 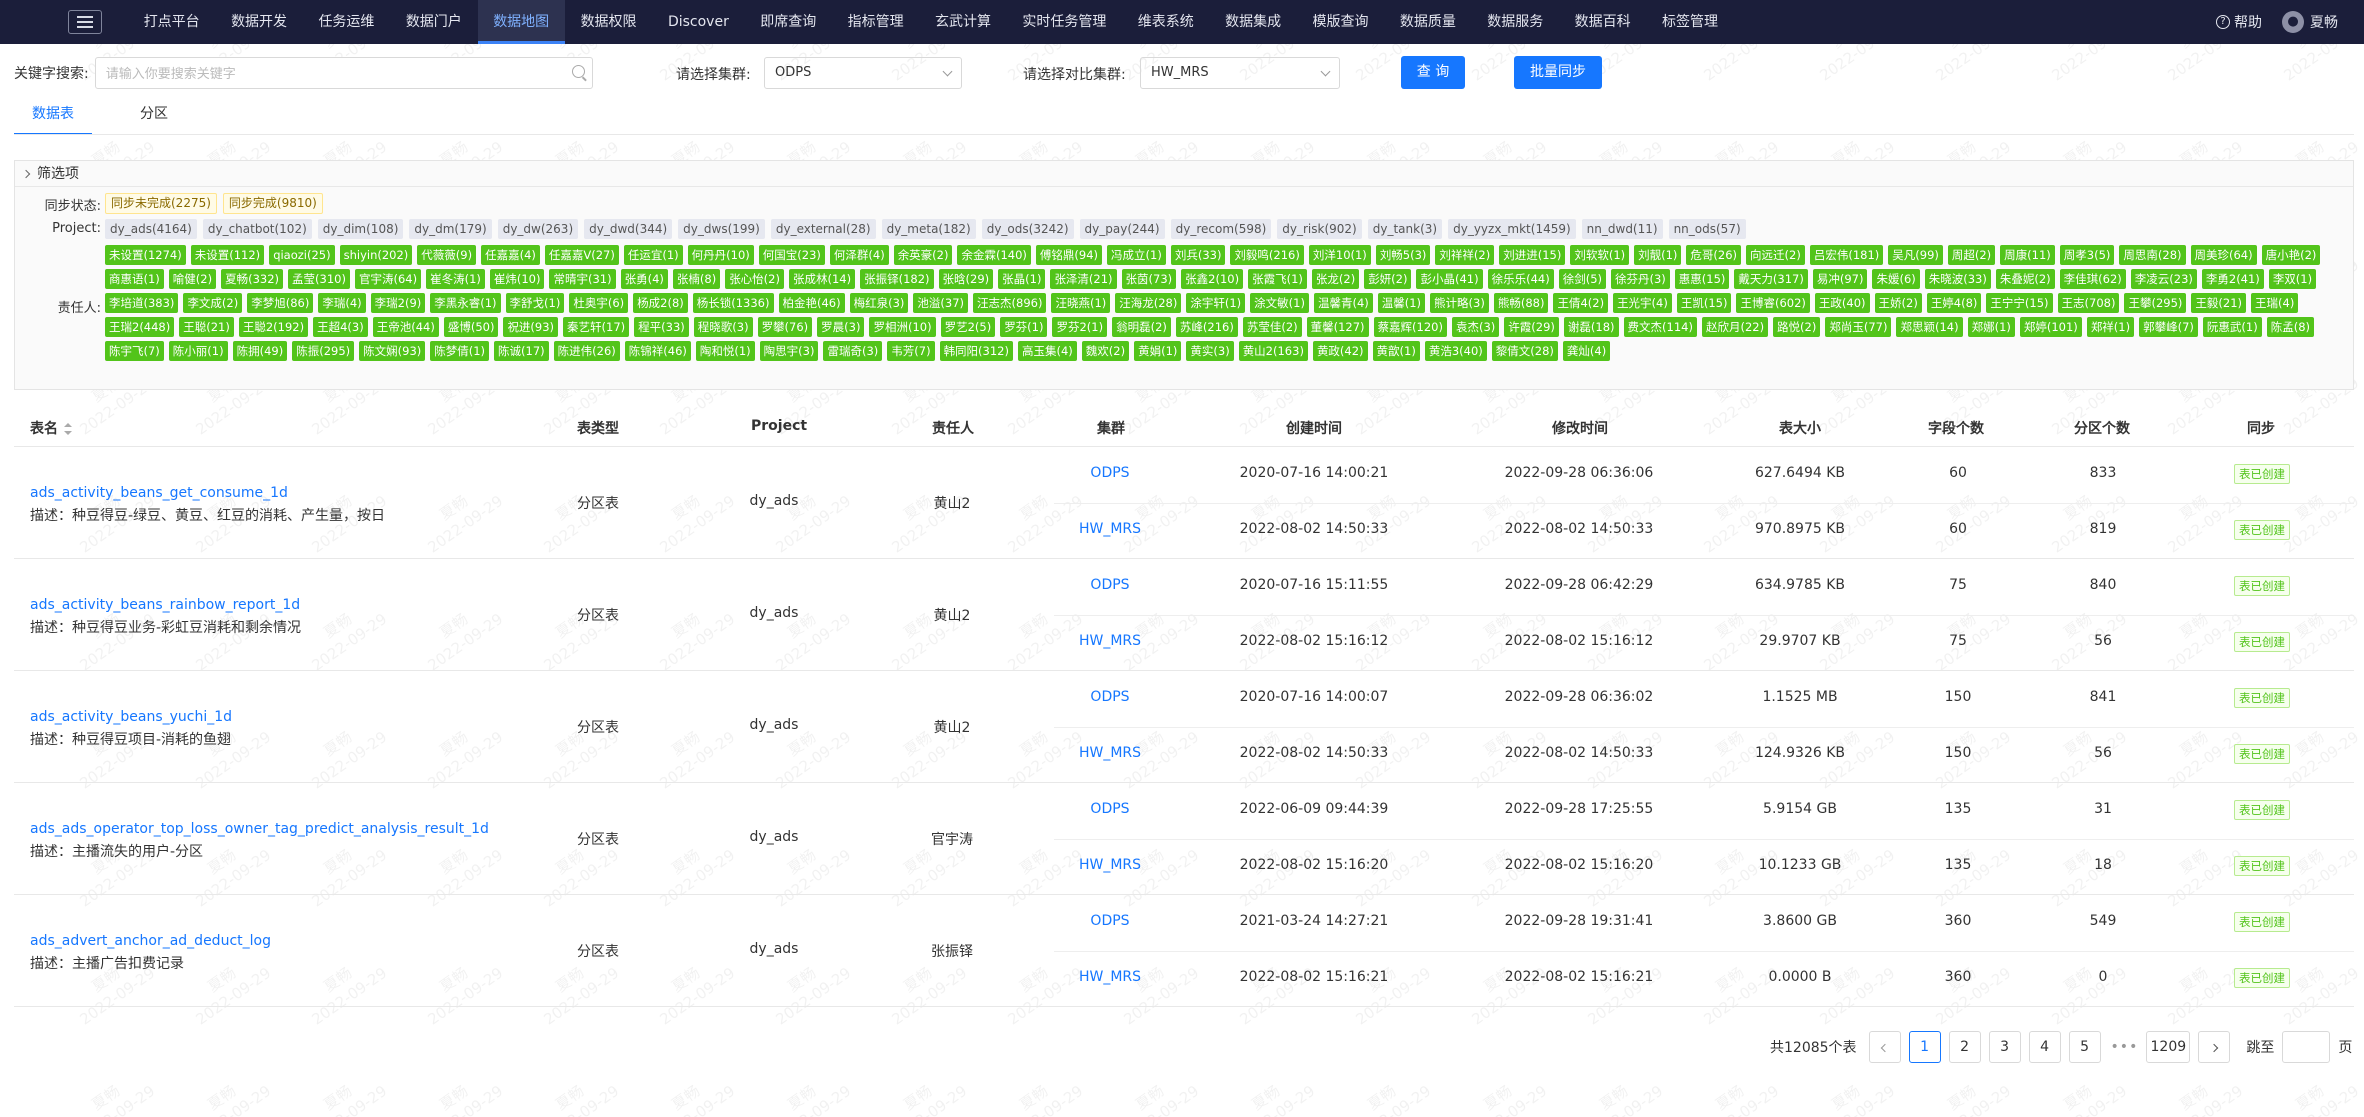 What do you see at coordinates (1427, 22) in the screenshot?
I see `nav-item: 数据质量` at bounding box center [1427, 22].